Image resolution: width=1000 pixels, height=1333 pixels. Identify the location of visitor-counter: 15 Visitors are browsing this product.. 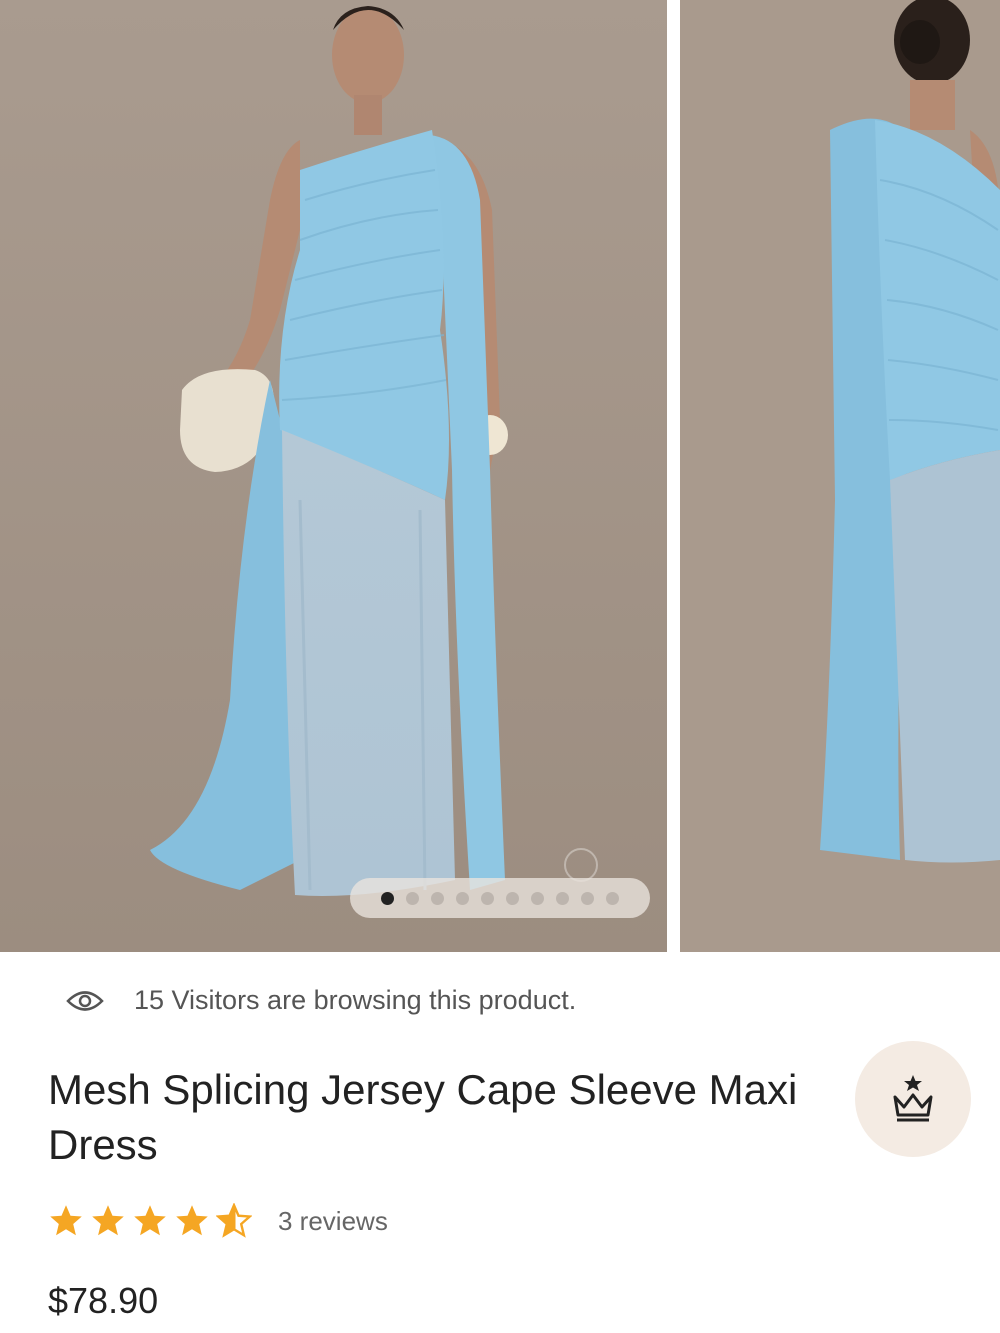
(321, 1000).